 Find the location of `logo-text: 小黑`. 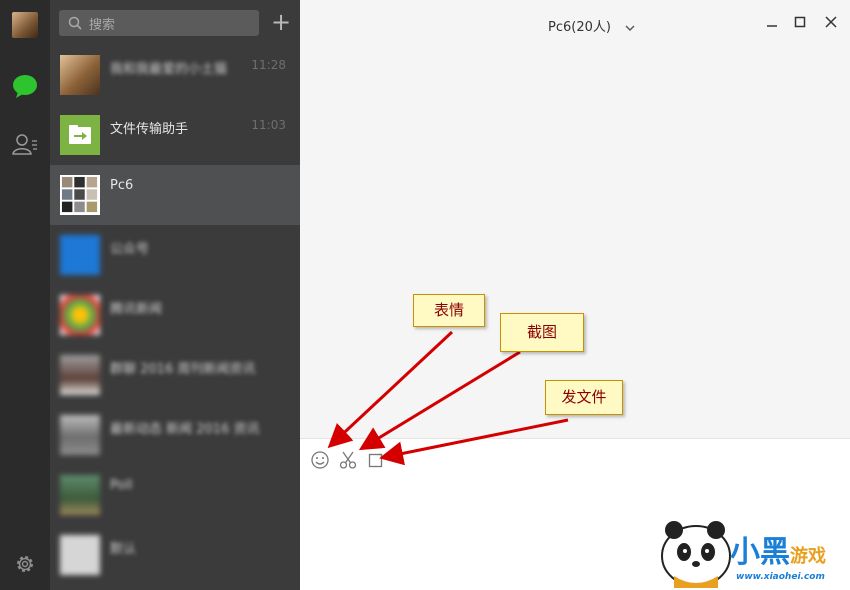

logo-text: 小黑 is located at coordinates (760, 552).